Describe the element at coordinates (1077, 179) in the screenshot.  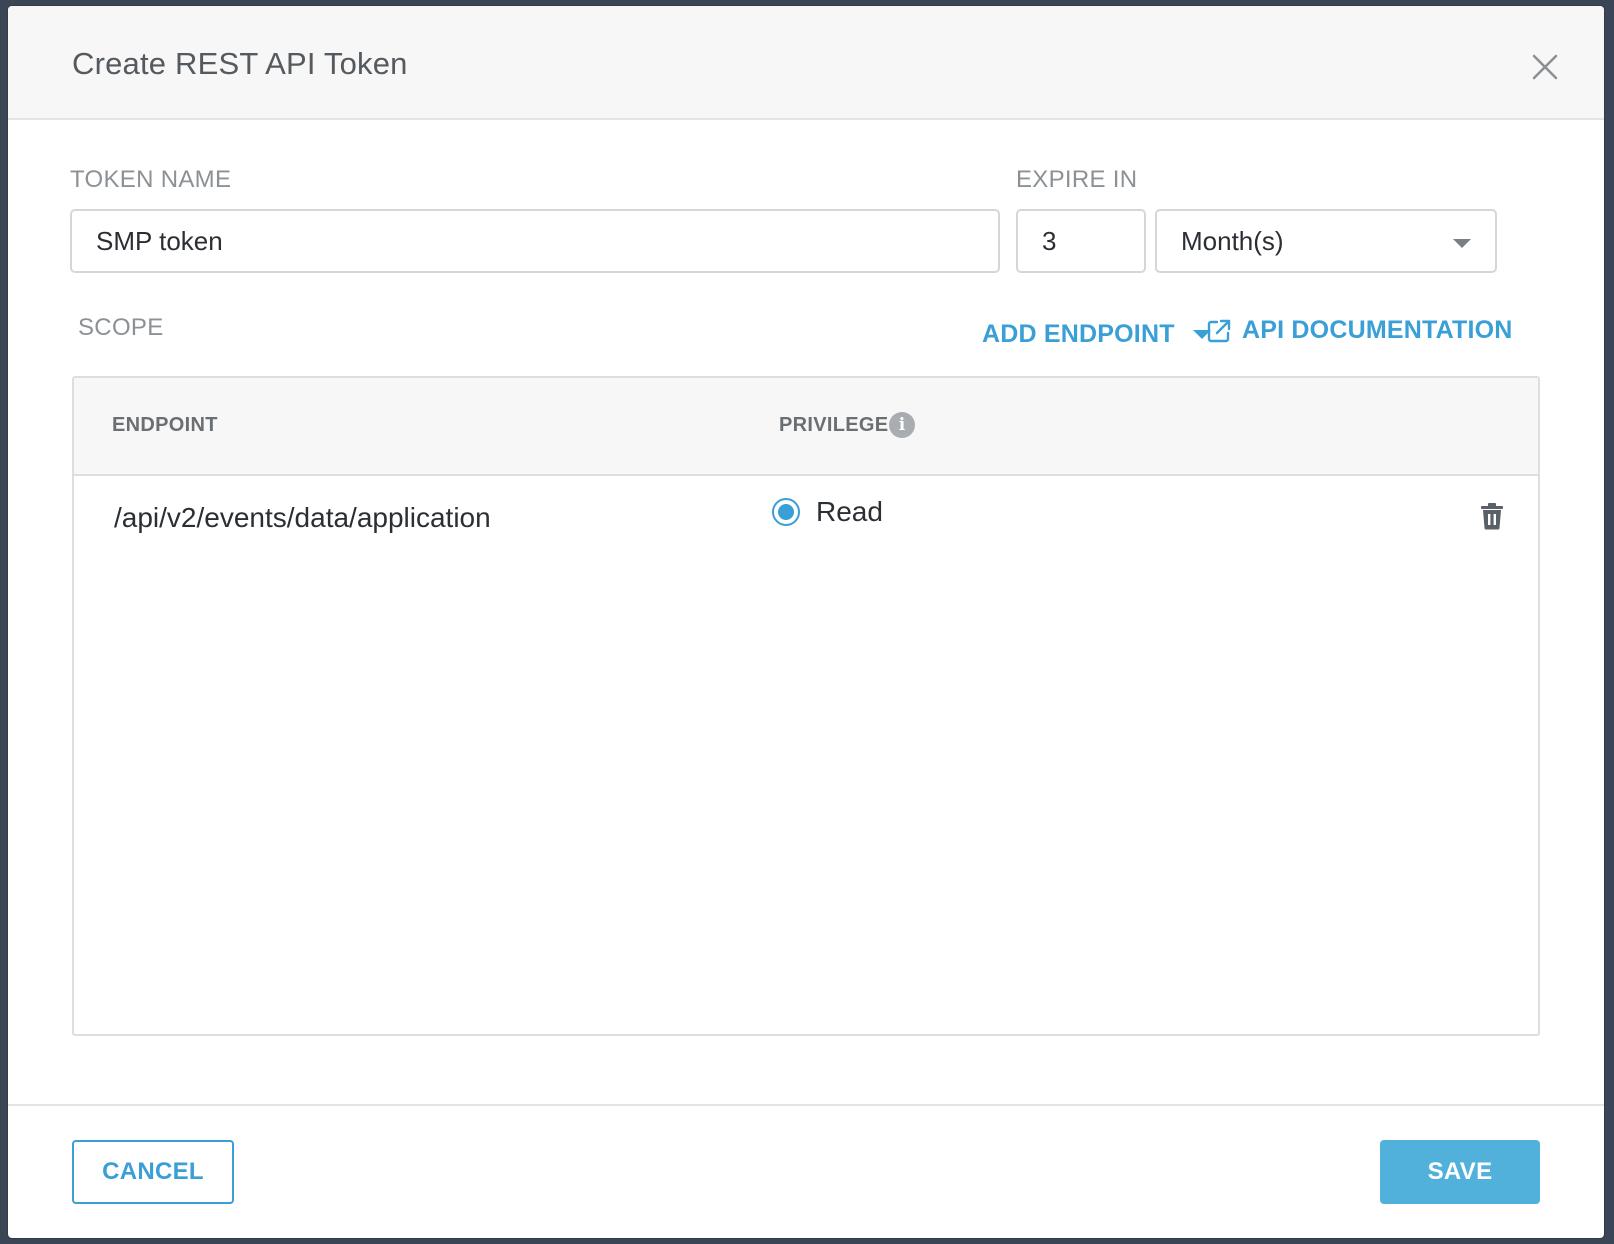
I see `expire-in-label: EXPIRE IN` at that location.